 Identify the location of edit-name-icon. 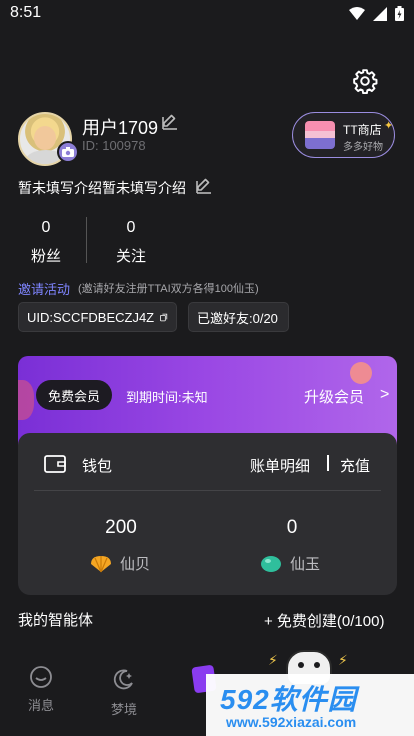
(170, 122).